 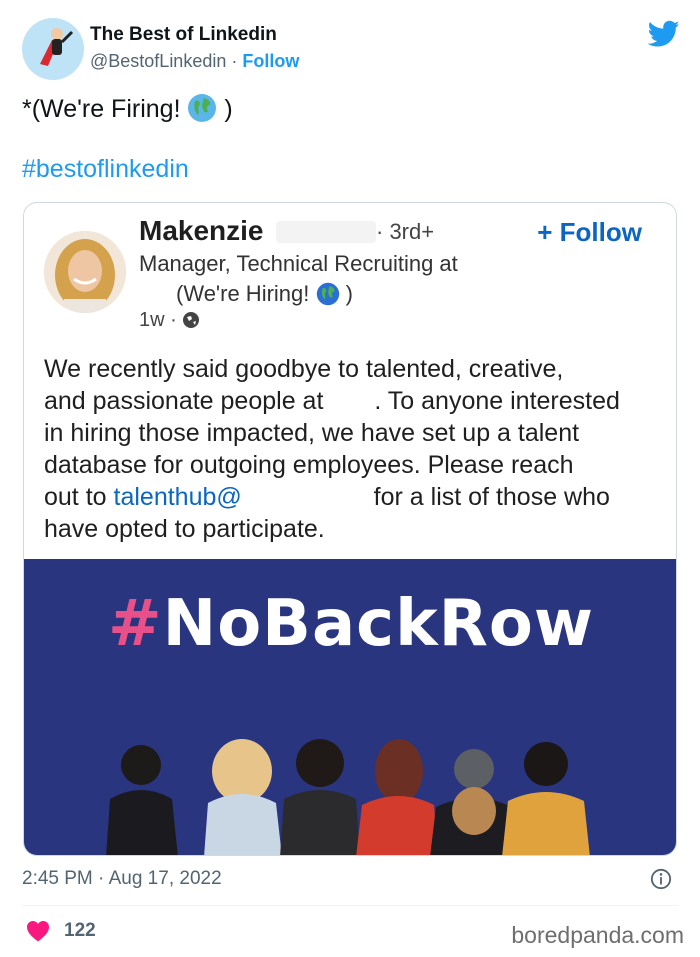 What do you see at coordinates (101, 109) in the screenshot?
I see `tweet-text-prefix: *(We're Firing!` at bounding box center [101, 109].